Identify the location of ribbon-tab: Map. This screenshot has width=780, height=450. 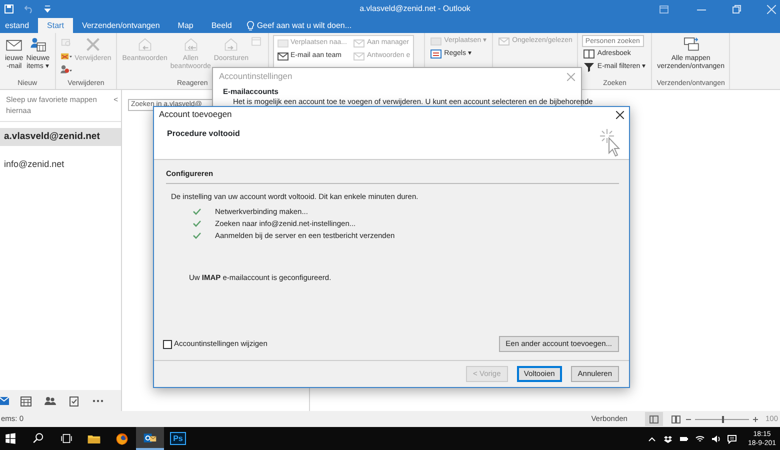
(185, 25).